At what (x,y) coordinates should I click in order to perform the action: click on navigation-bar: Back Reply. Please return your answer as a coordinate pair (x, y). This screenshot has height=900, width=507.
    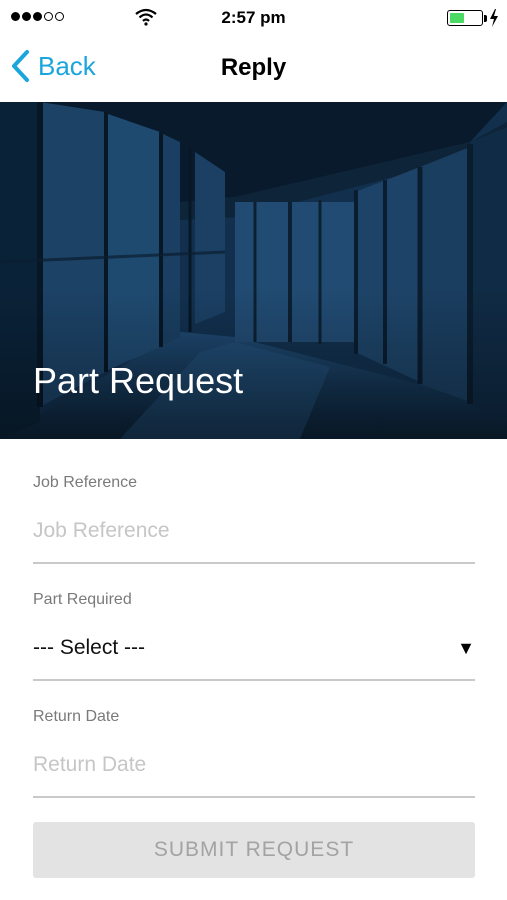
    Looking at the image, I should click on (253, 69).